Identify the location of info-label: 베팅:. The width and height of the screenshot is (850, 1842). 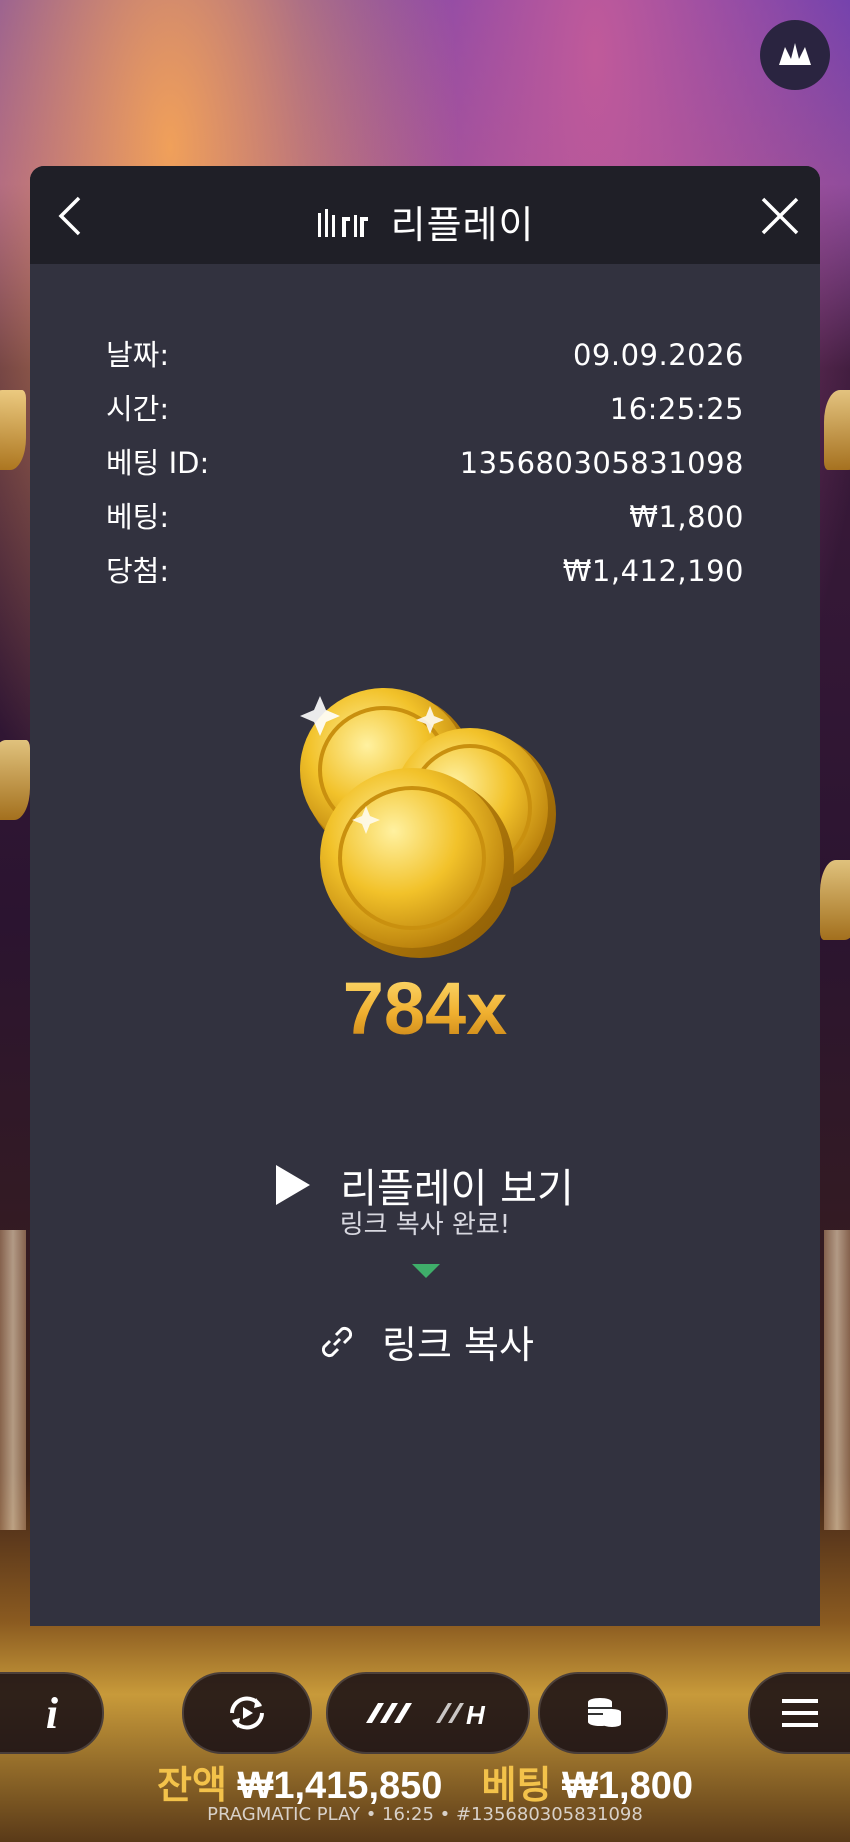
(138, 517).